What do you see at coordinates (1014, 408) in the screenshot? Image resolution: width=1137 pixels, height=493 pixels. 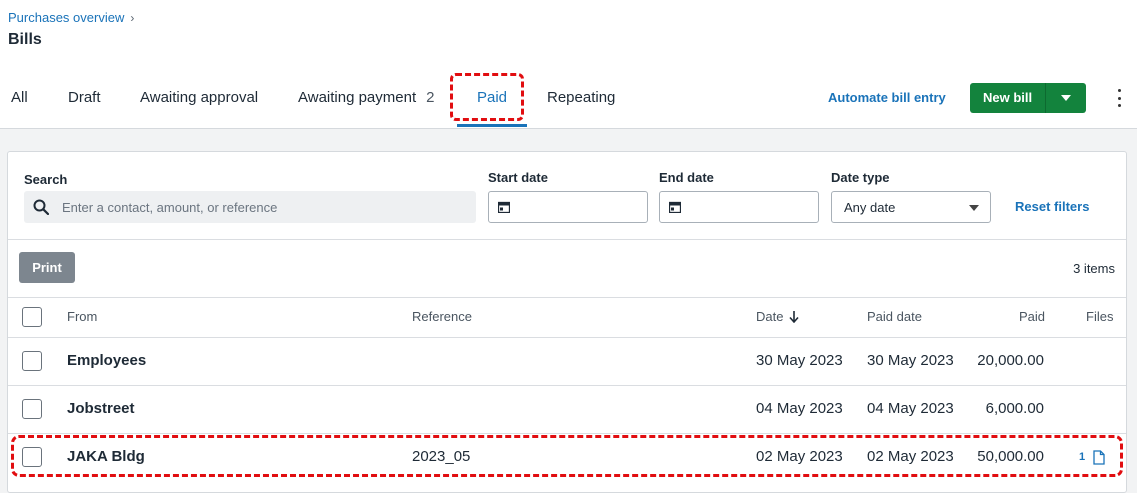 I see `row-paid-amount: 6,000.00` at bounding box center [1014, 408].